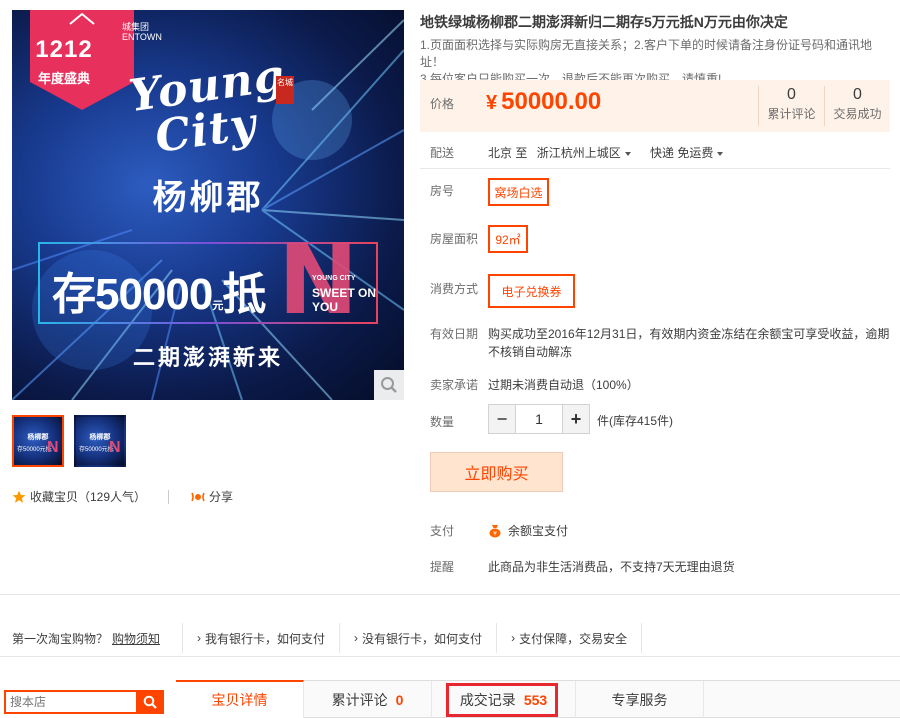  What do you see at coordinates (136, 27) in the screenshot?
I see `brand-mark-cn: 城集团` at bounding box center [136, 27].